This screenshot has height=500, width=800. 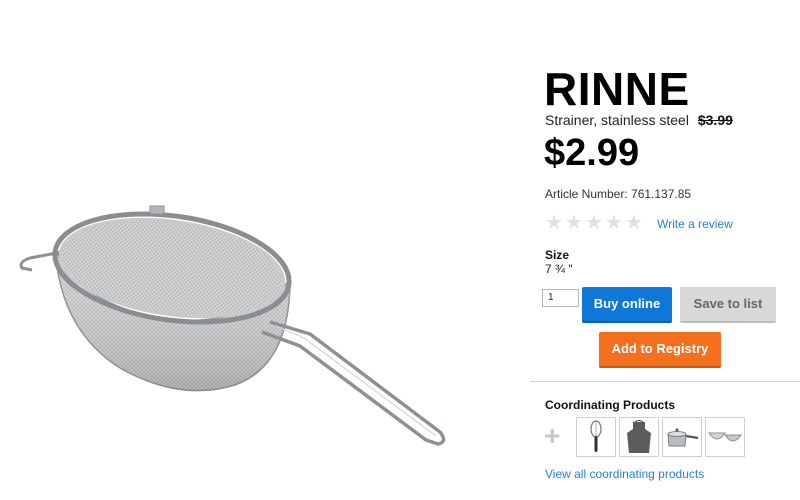 What do you see at coordinates (624, 474) in the screenshot?
I see `view-all-coordinating-link: View all coordinating products` at bounding box center [624, 474].